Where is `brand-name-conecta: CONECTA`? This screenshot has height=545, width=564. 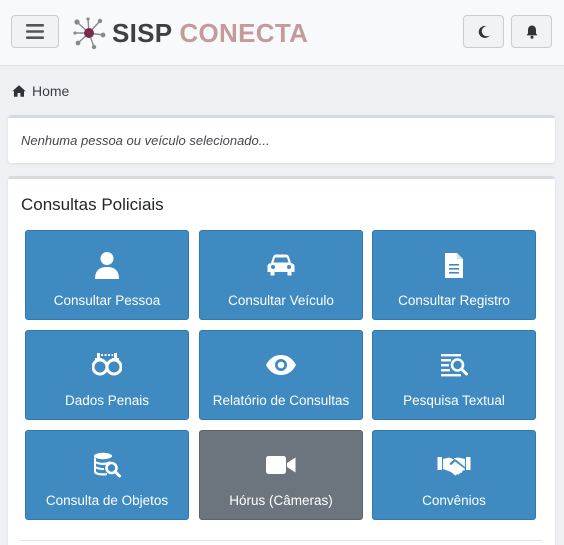 brand-name-conecta: CONECTA is located at coordinates (244, 32).